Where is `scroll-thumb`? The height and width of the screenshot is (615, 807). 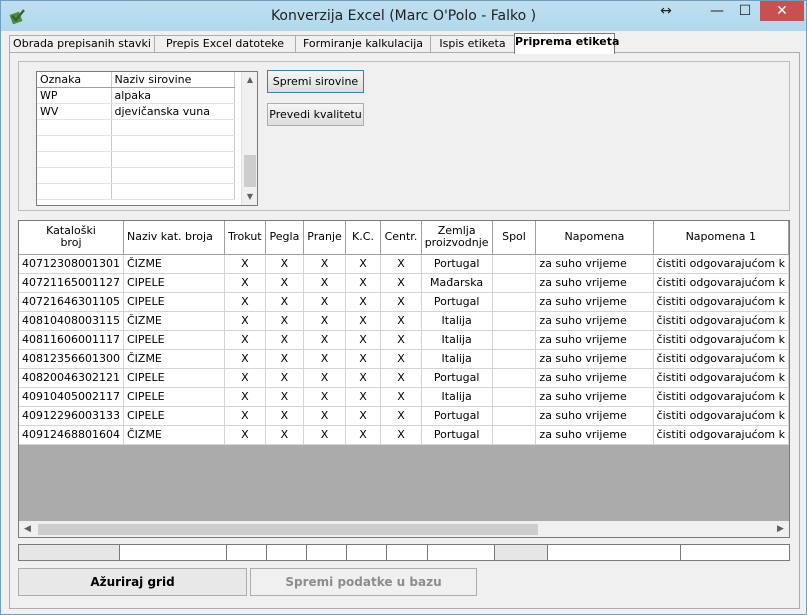
scroll-thumb is located at coordinates (250, 171).